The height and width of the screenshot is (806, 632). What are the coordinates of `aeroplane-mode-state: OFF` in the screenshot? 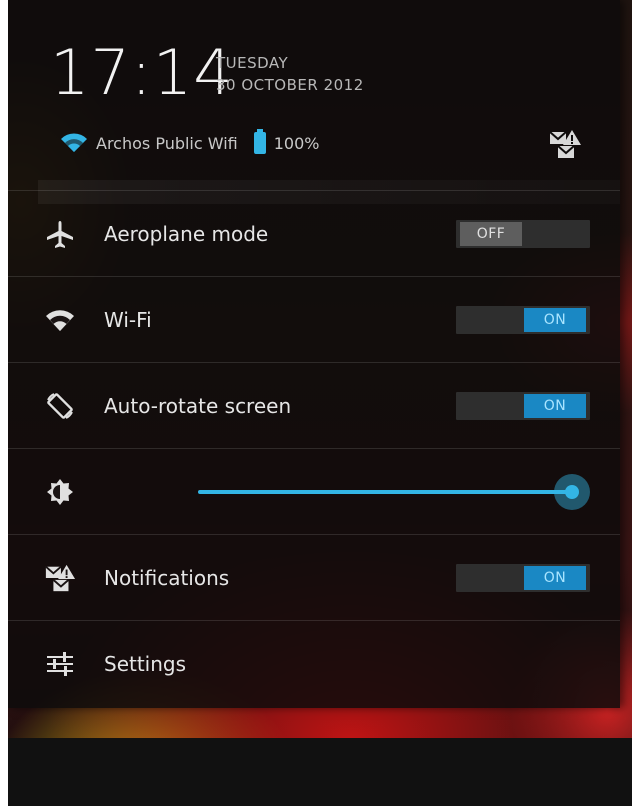 It's located at (491, 234).